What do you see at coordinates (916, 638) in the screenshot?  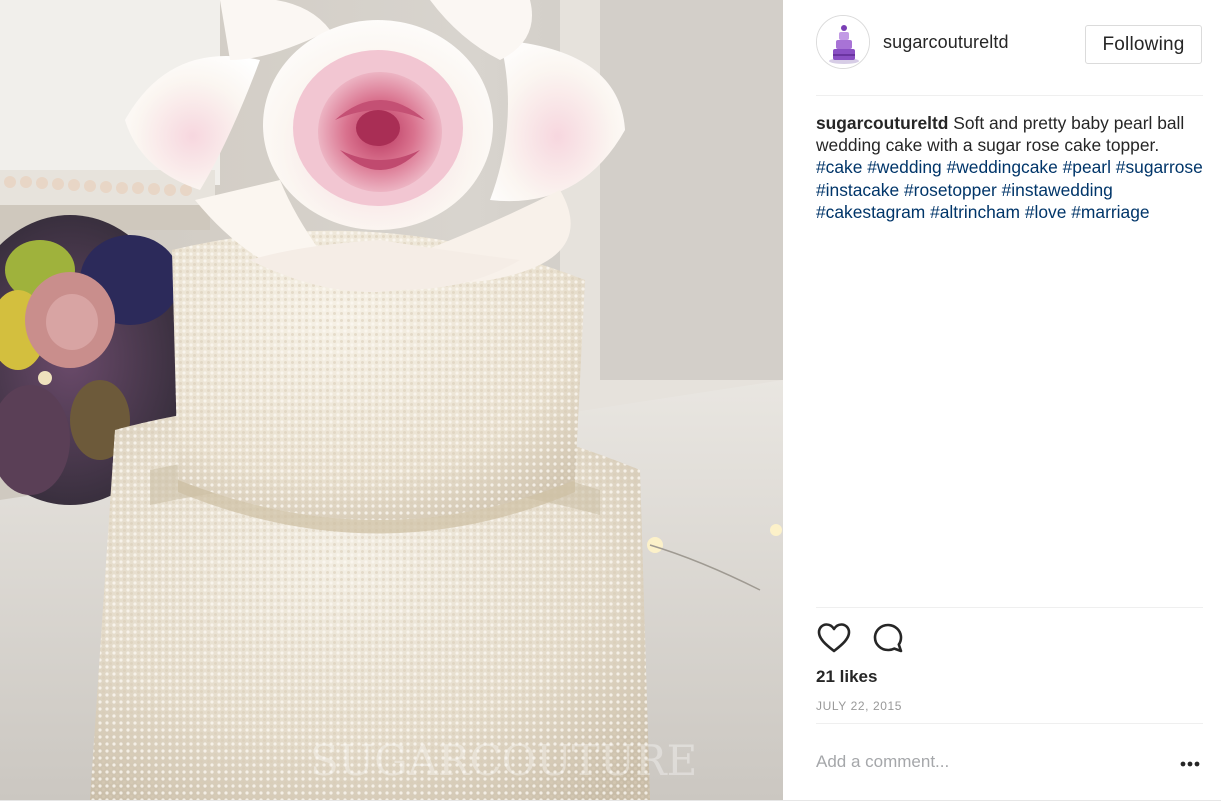 I see `post-actions` at bounding box center [916, 638].